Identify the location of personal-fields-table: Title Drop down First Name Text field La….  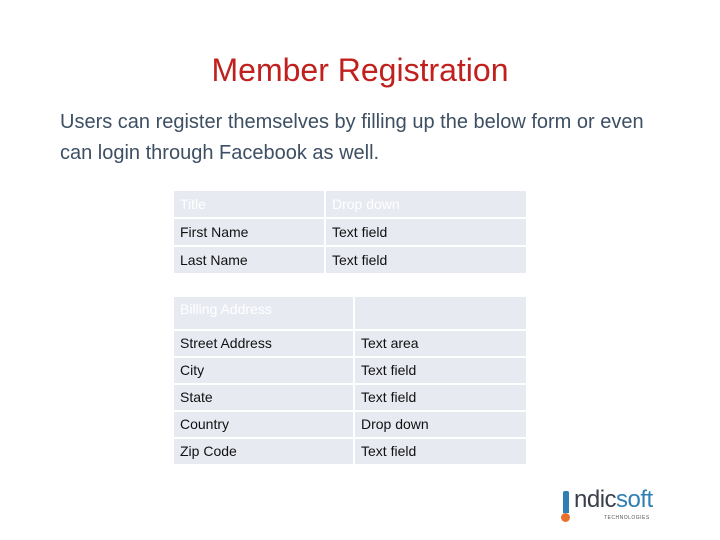
(350, 232).